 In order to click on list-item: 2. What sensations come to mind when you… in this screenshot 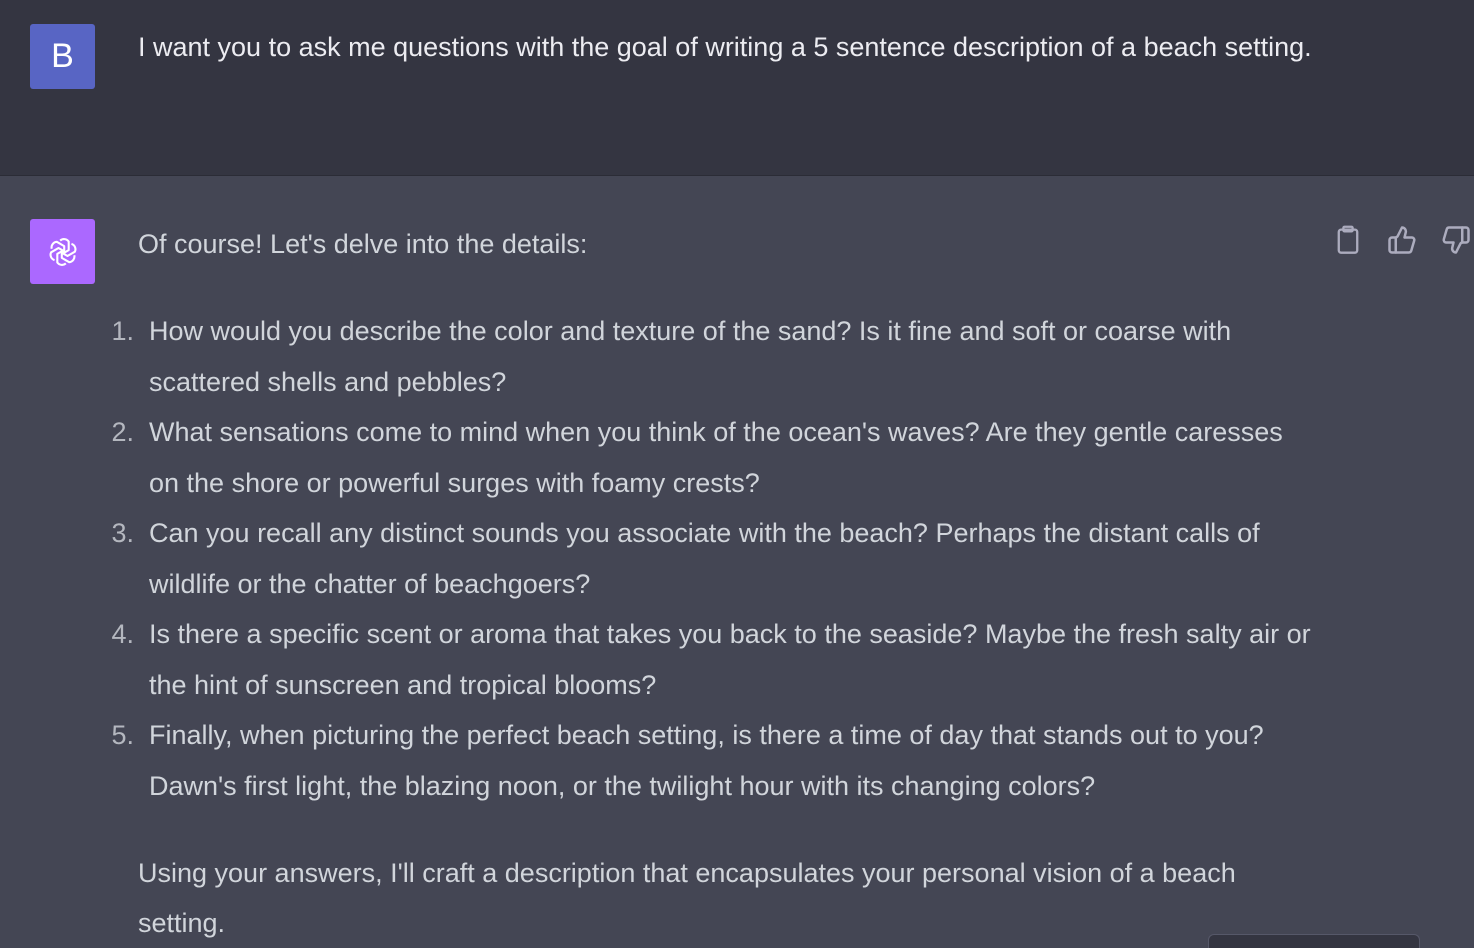, I will do `click(660, 457)`.